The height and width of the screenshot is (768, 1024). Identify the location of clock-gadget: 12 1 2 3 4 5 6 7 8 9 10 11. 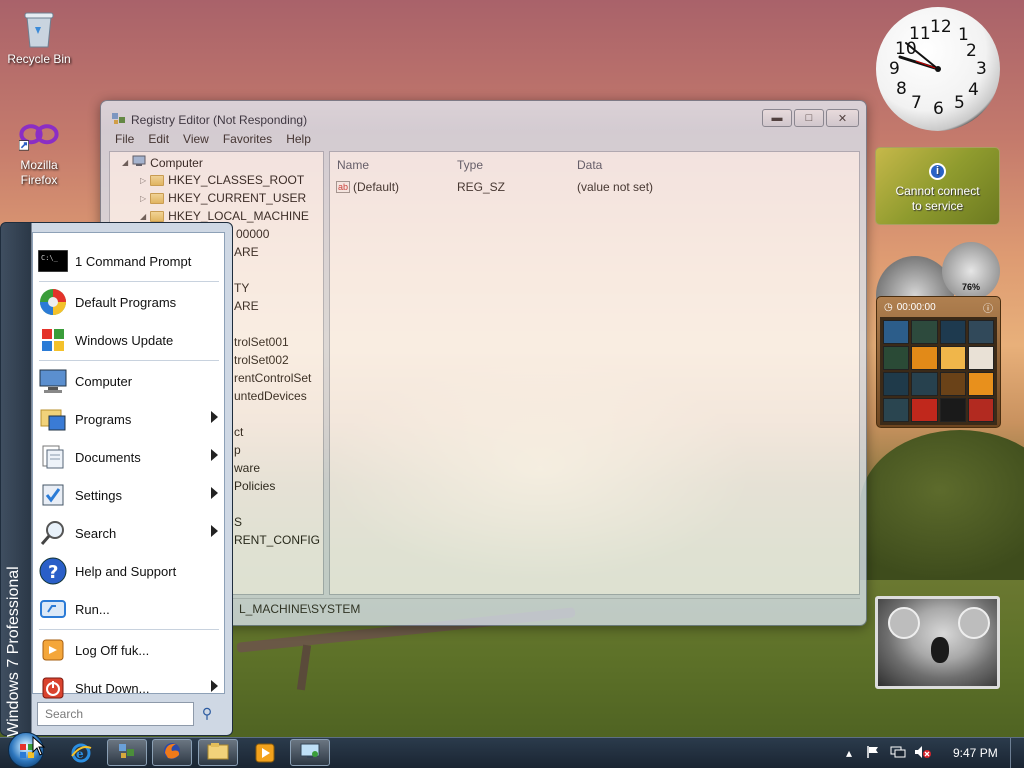
(938, 69).